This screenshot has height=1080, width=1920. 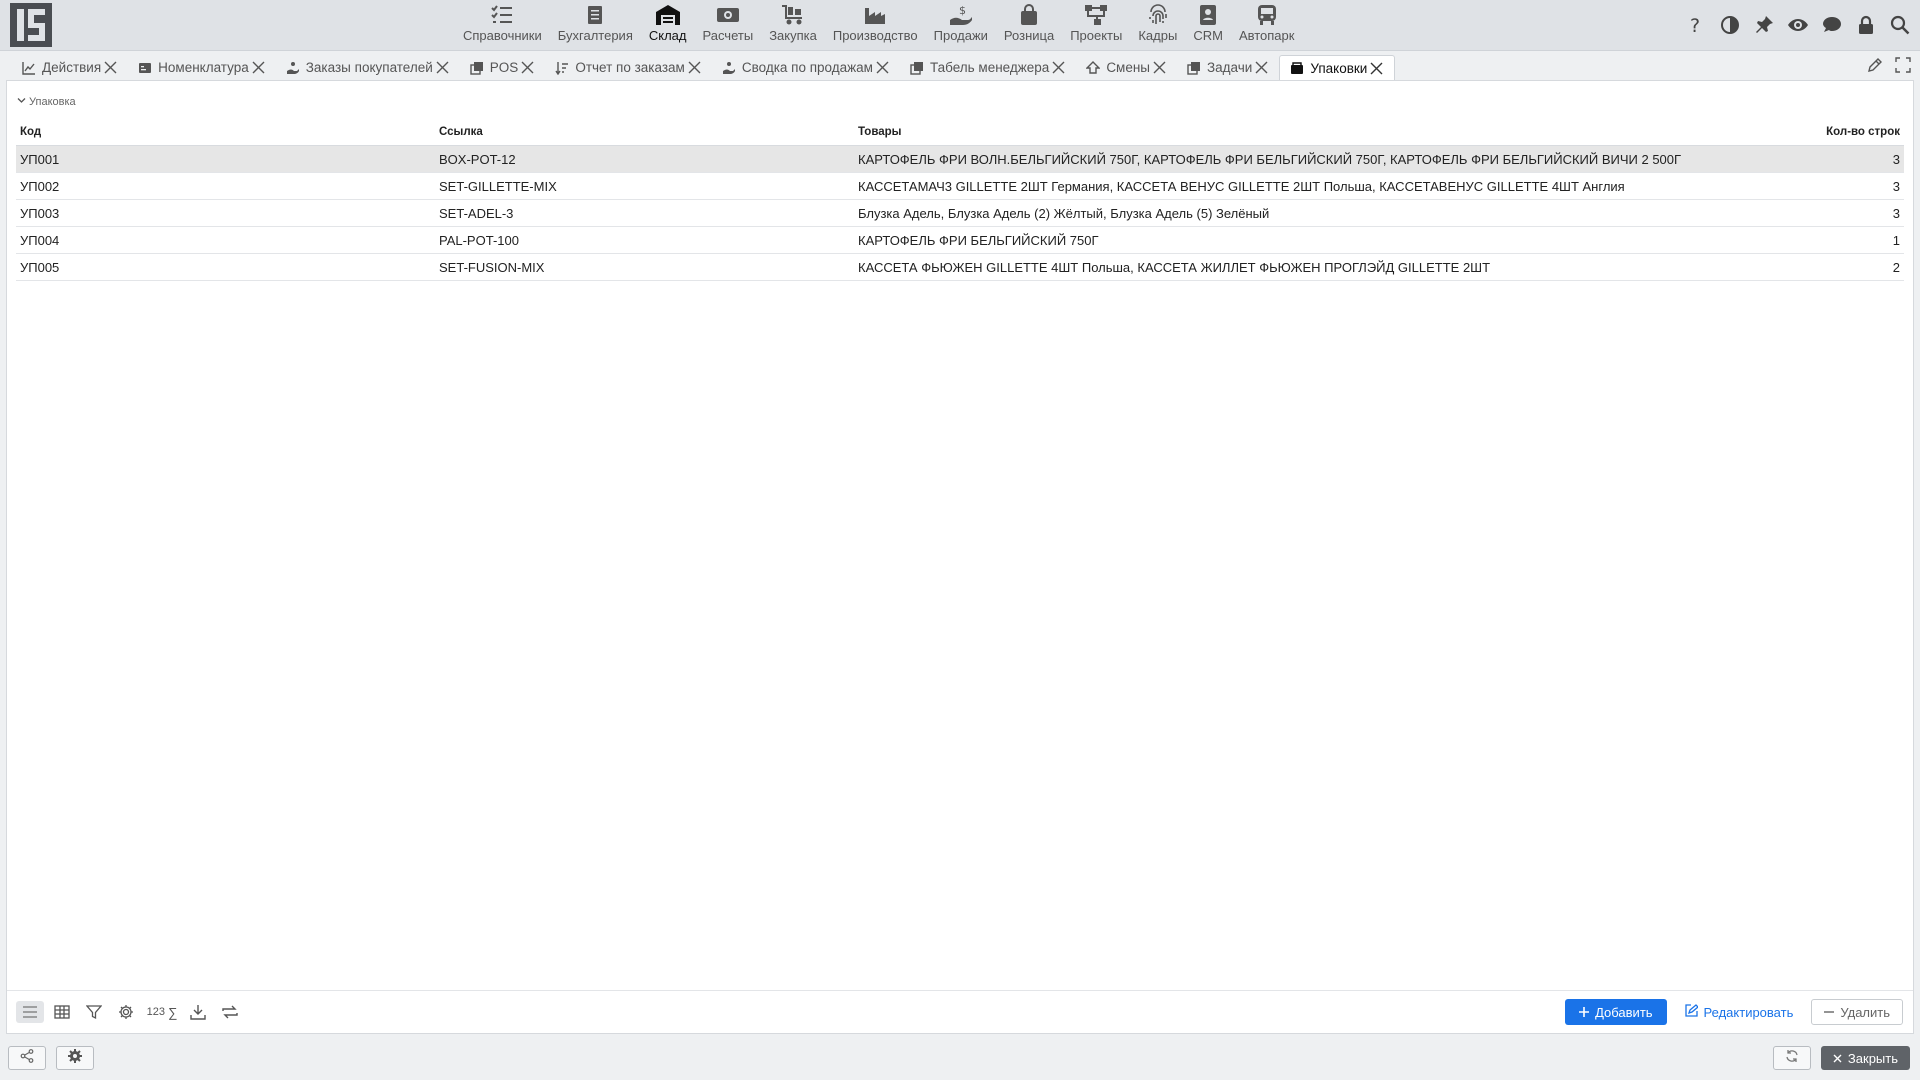 What do you see at coordinates (988, 67) in the screenshot?
I see `tab-tabel-menedzhera: Табель менеджера` at bounding box center [988, 67].